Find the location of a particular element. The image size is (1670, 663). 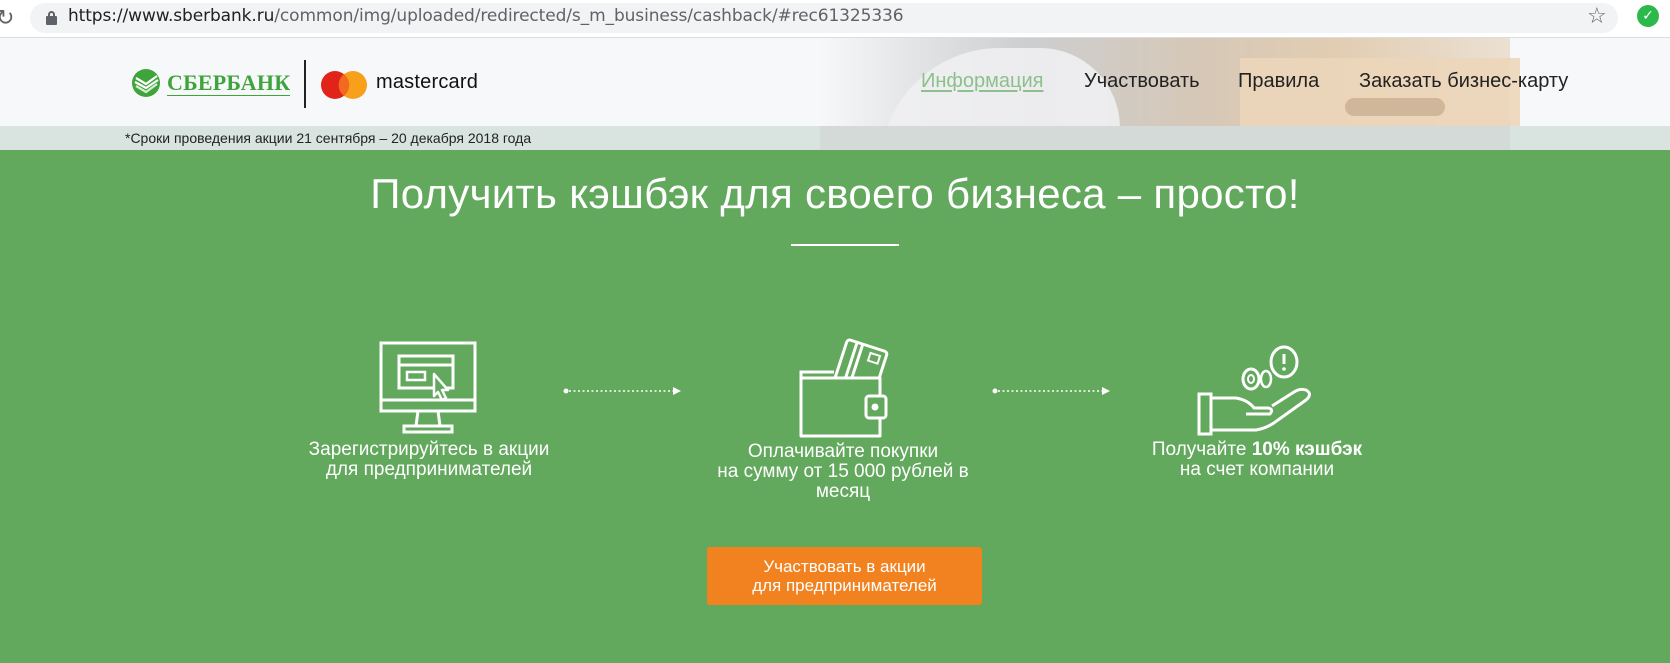

logo-divider is located at coordinates (305, 84).